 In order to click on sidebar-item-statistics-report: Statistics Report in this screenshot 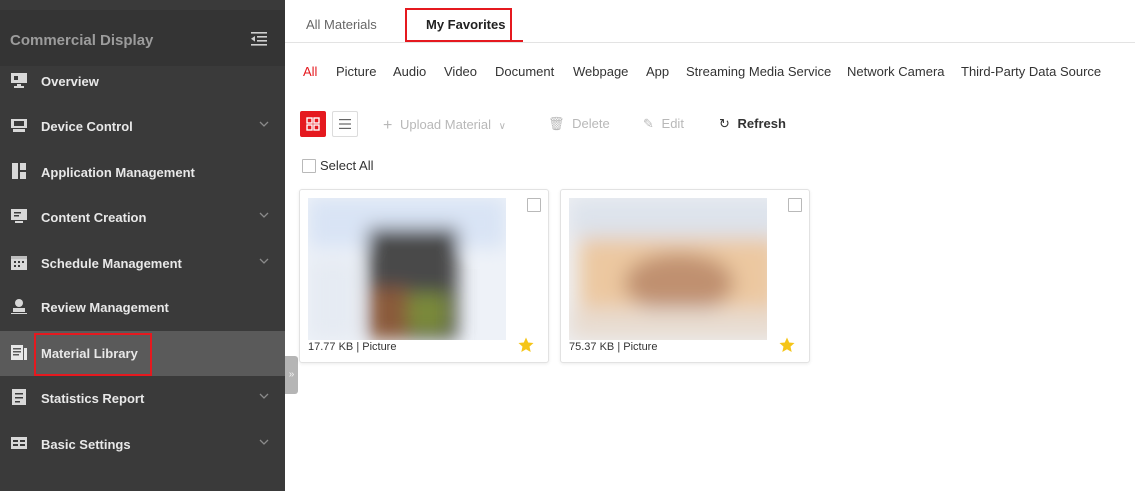, I will do `click(142, 398)`.